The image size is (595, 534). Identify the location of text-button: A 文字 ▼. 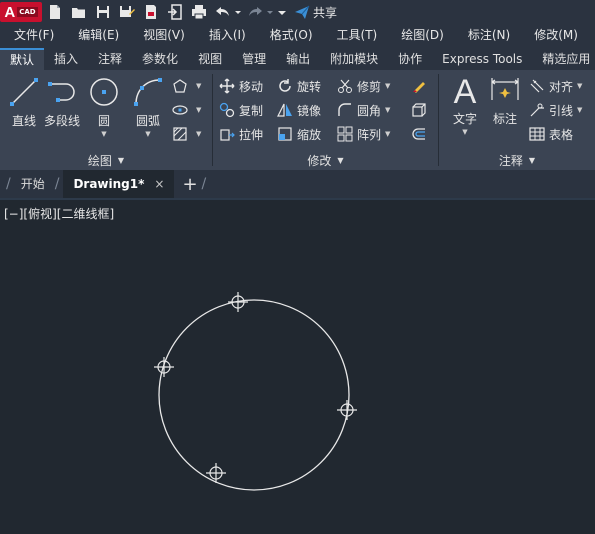
(465, 105).